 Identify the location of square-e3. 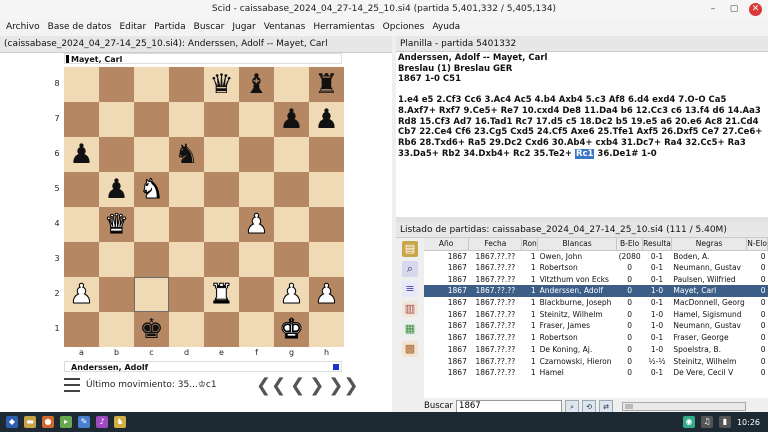
(221, 259).